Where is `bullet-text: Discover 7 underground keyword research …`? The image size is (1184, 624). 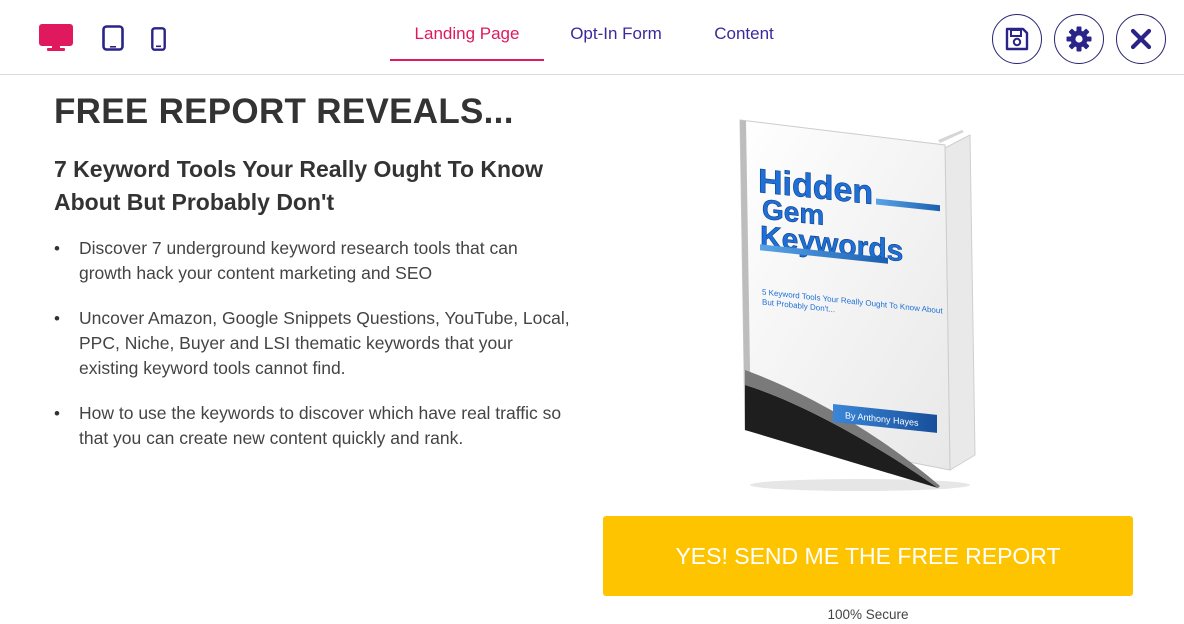 bullet-text: Discover 7 underground keyword research … is located at coordinates (298, 260).